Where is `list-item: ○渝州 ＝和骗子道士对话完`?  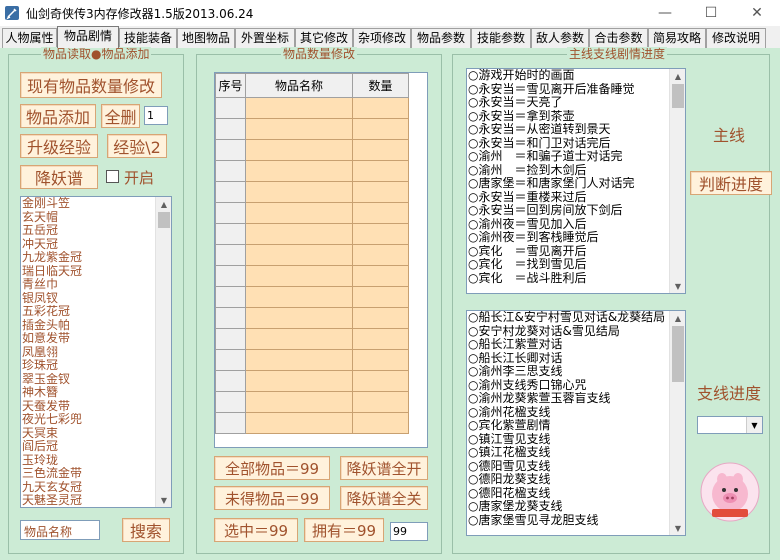
list-item: ○渝州 ＝和骗子道士对话完 is located at coordinates (568, 157).